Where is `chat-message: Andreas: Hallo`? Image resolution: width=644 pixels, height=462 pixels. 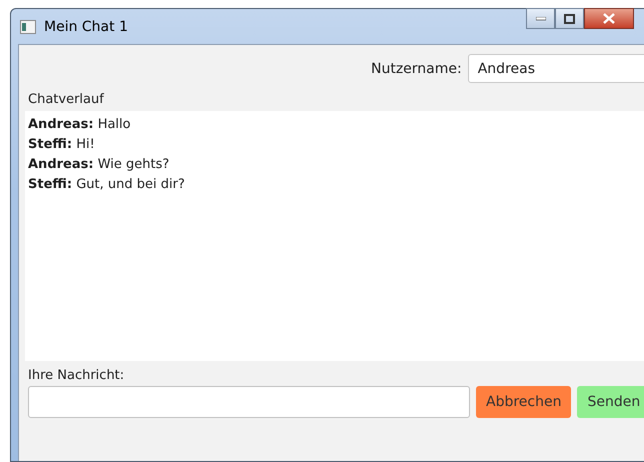 chat-message: Andreas: Hallo is located at coordinates (80, 125).